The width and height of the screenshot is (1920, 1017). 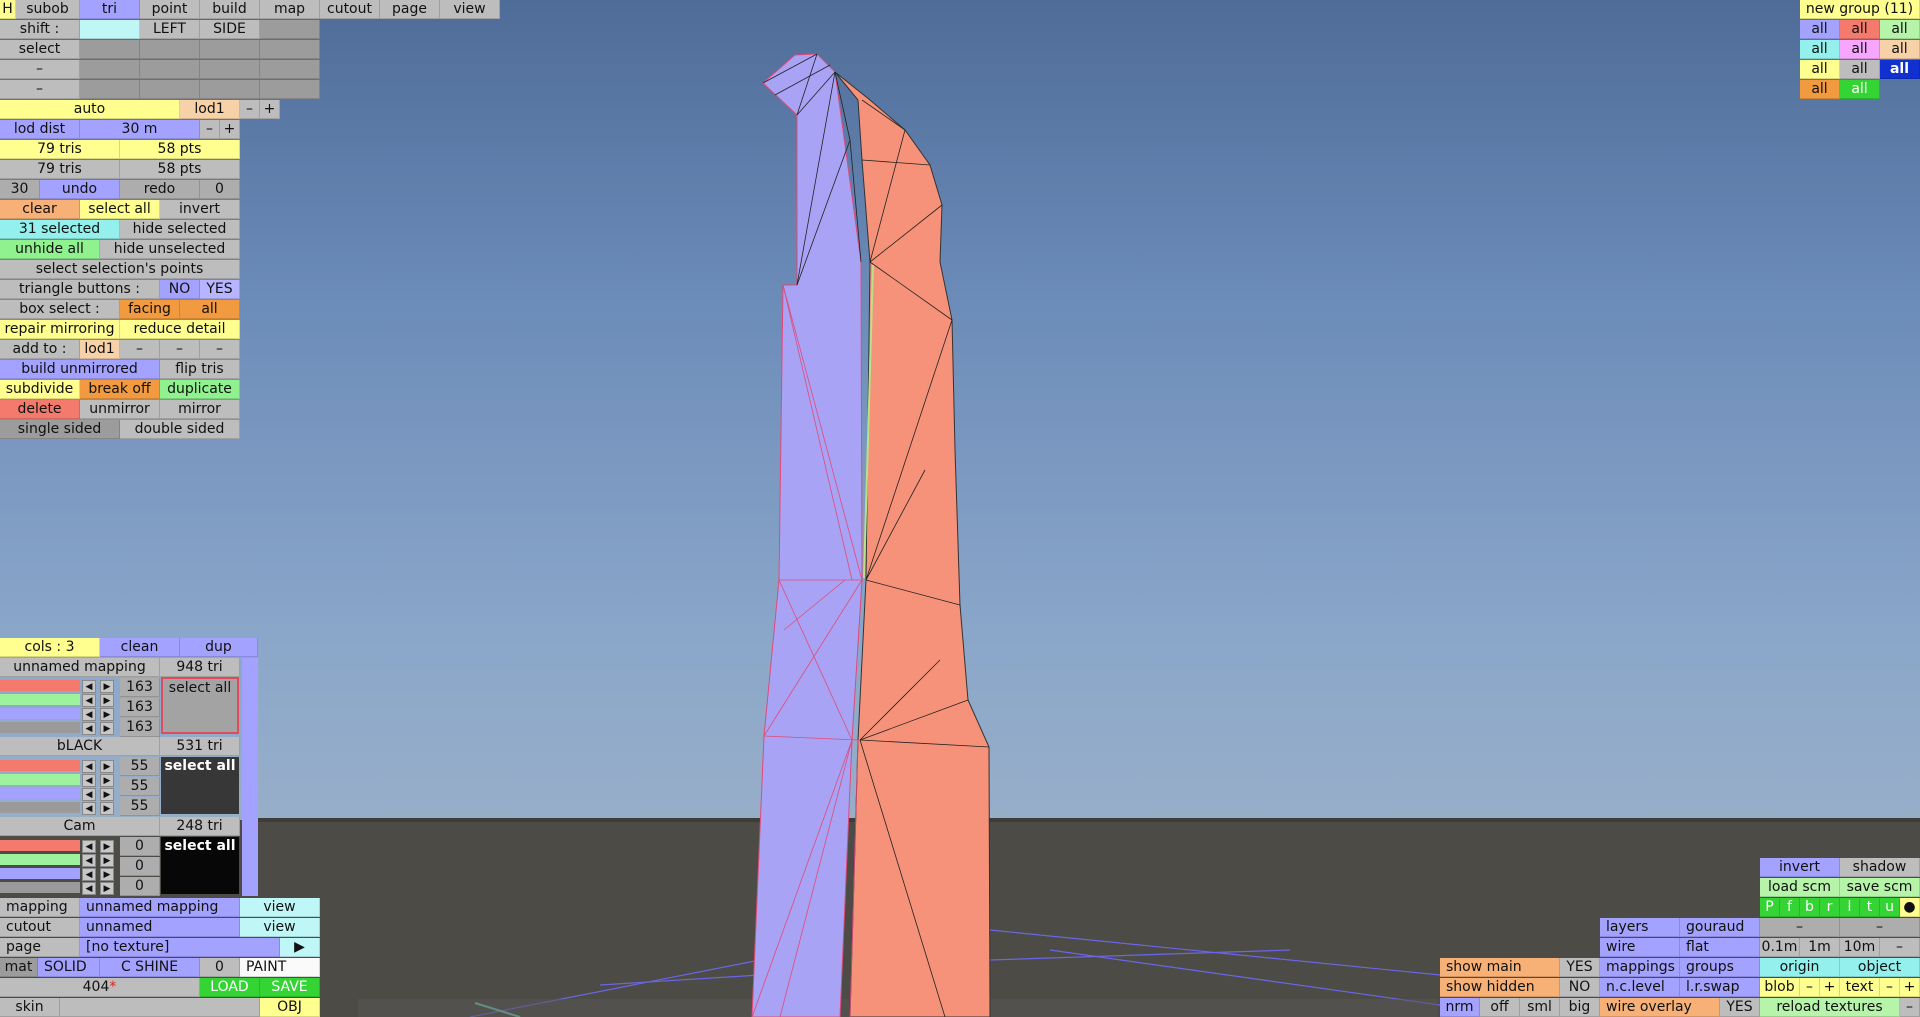 I want to click on duplicate-button: duplicate, so click(x=200, y=389).